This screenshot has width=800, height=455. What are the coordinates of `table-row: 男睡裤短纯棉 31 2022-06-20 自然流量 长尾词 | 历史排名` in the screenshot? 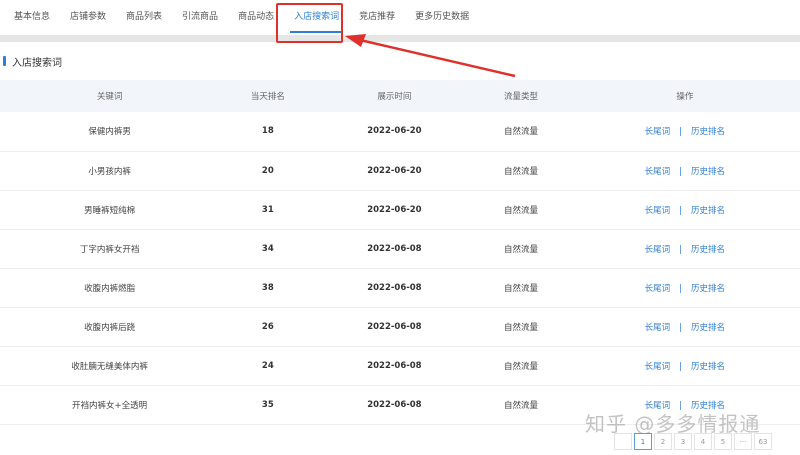 It's located at (400, 210).